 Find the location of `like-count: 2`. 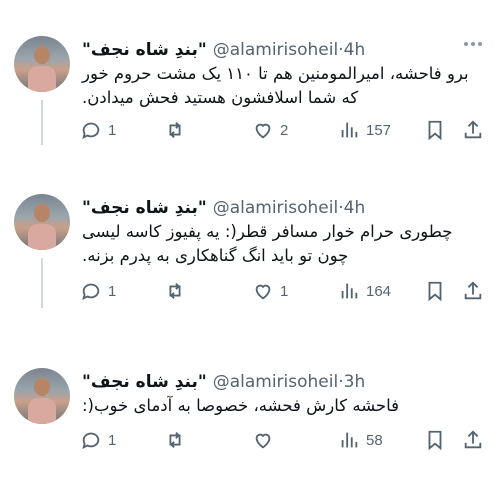

like-count: 2 is located at coordinates (284, 130).